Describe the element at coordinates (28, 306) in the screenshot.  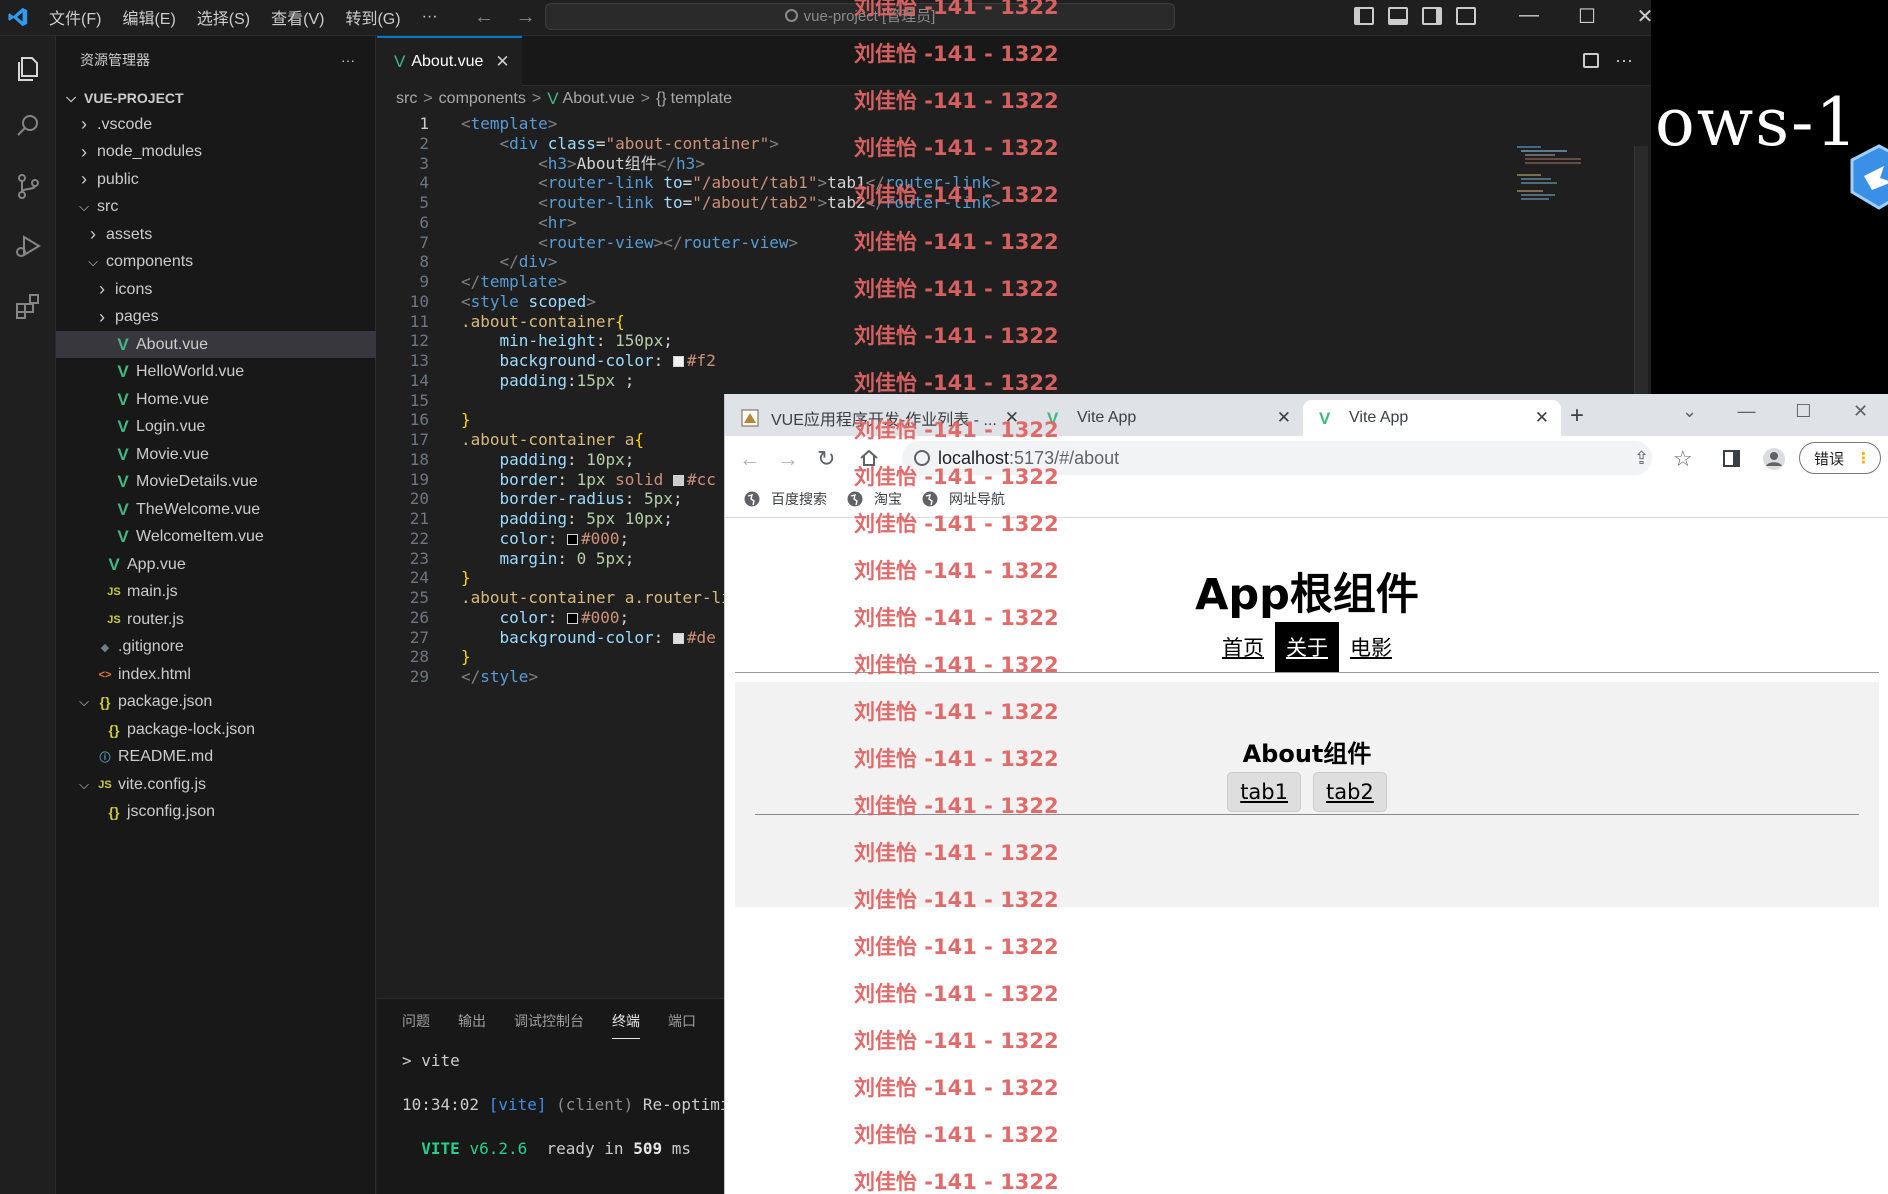
I see `extensions-icon` at that location.